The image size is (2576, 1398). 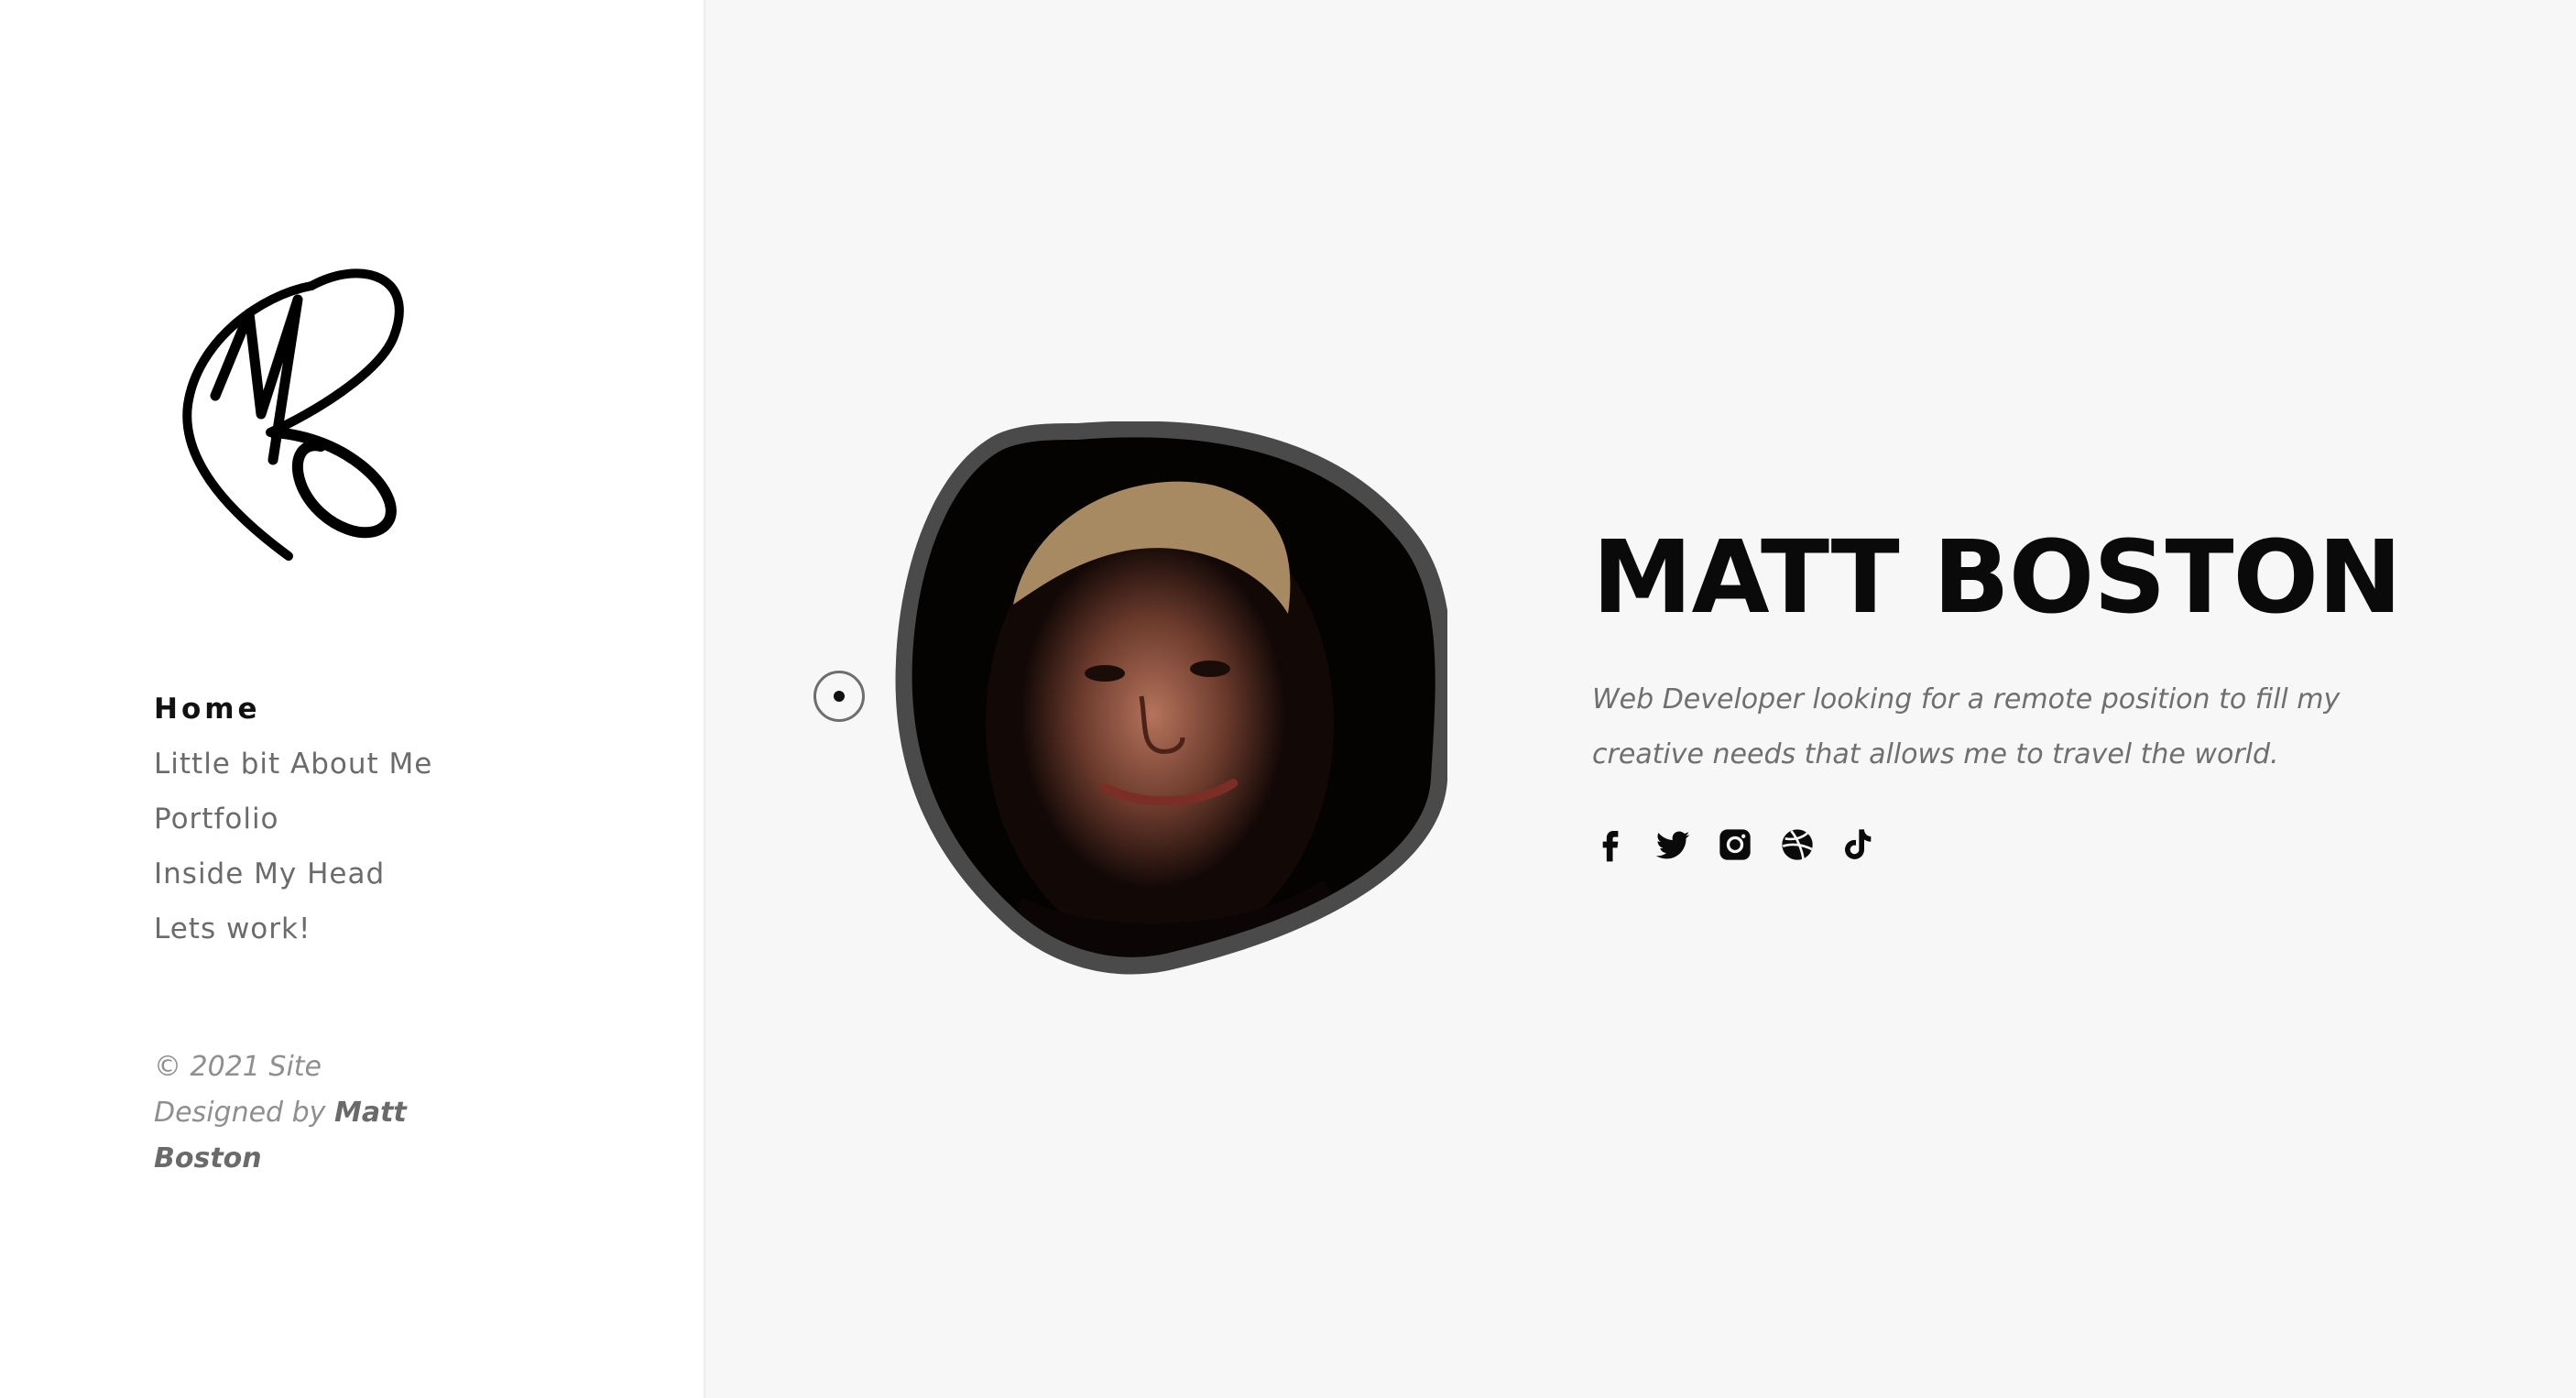 I want to click on social-links, so click(x=2050, y=844).